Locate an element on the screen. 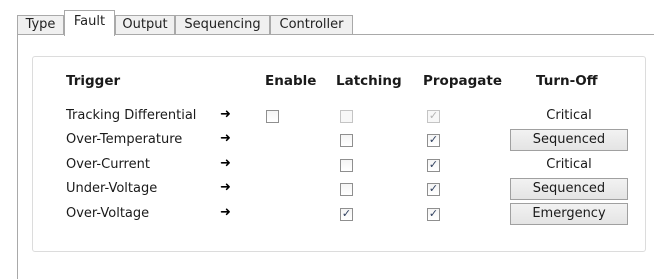 The height and width of the screenshot is (279, 656). tab-fault: Fault is located at coordinates (89, 23).